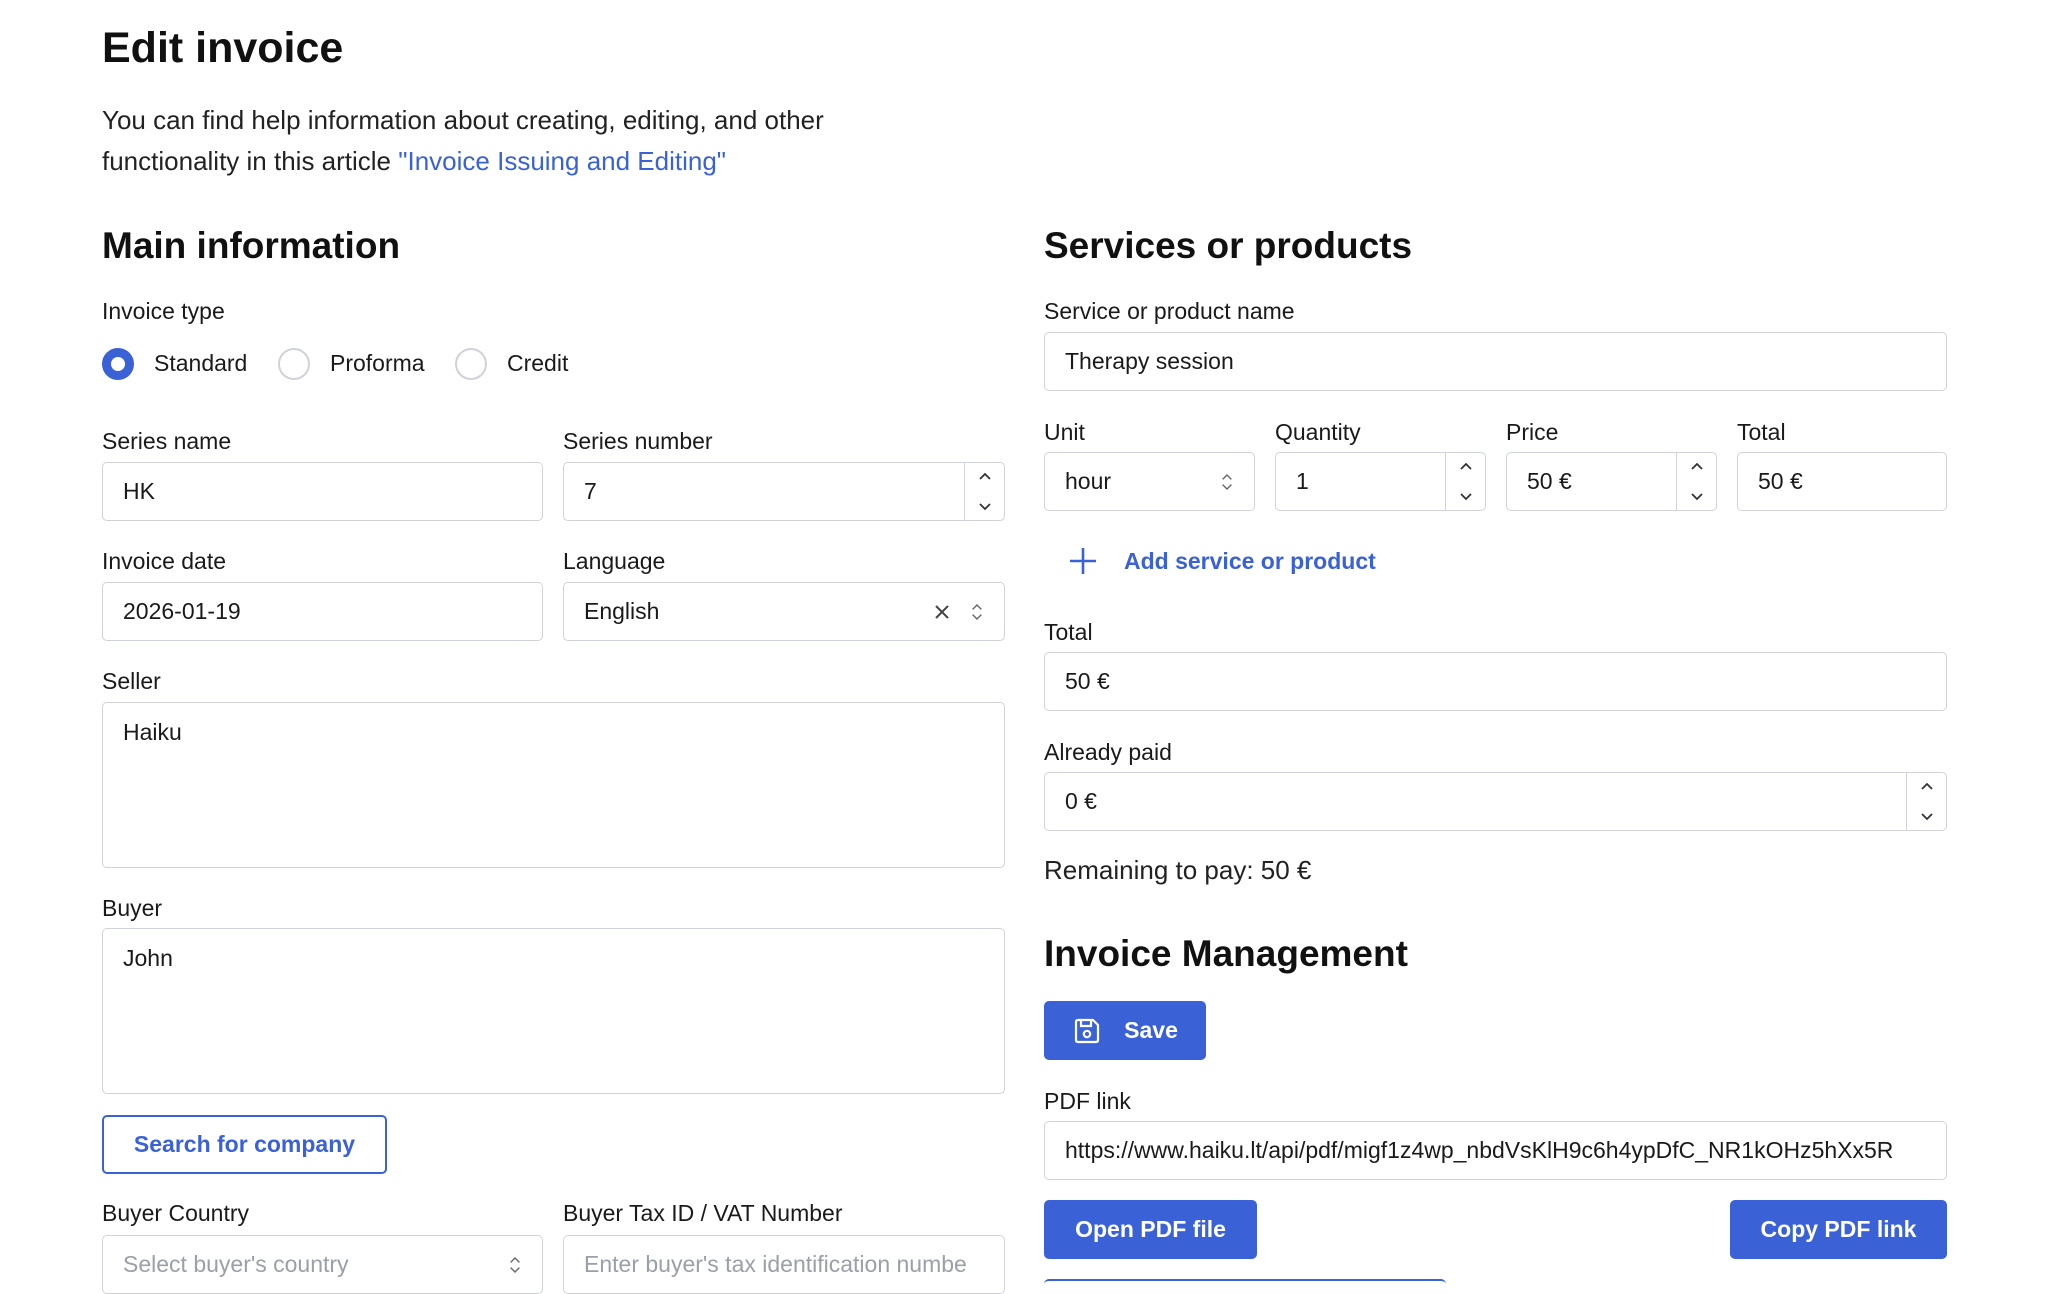 The width and height of the screenshot is (2048, 1294). I want to click on unit-label: Unit, so click(1064, 432).